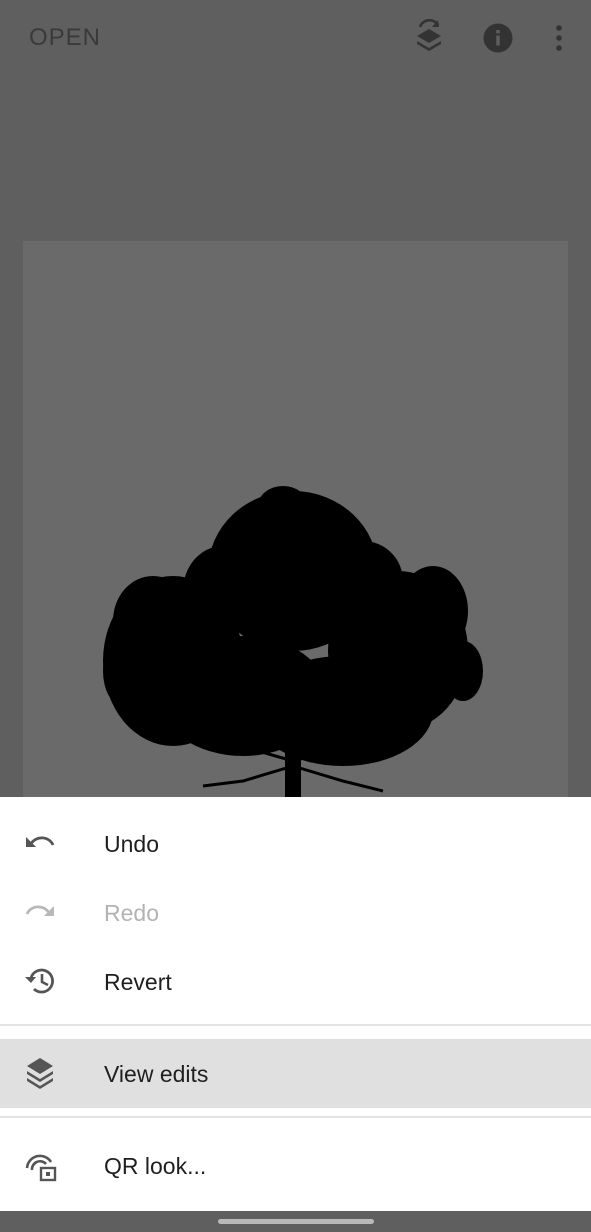  I want to click on revert-label: Revert, so click(138, 982).